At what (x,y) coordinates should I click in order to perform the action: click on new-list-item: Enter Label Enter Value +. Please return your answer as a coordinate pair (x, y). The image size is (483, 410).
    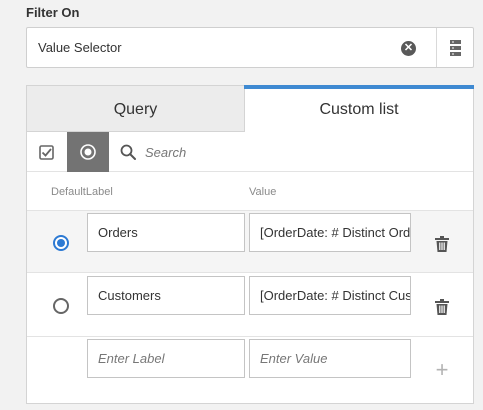
    Looking at the image, I should click on (250, 369).